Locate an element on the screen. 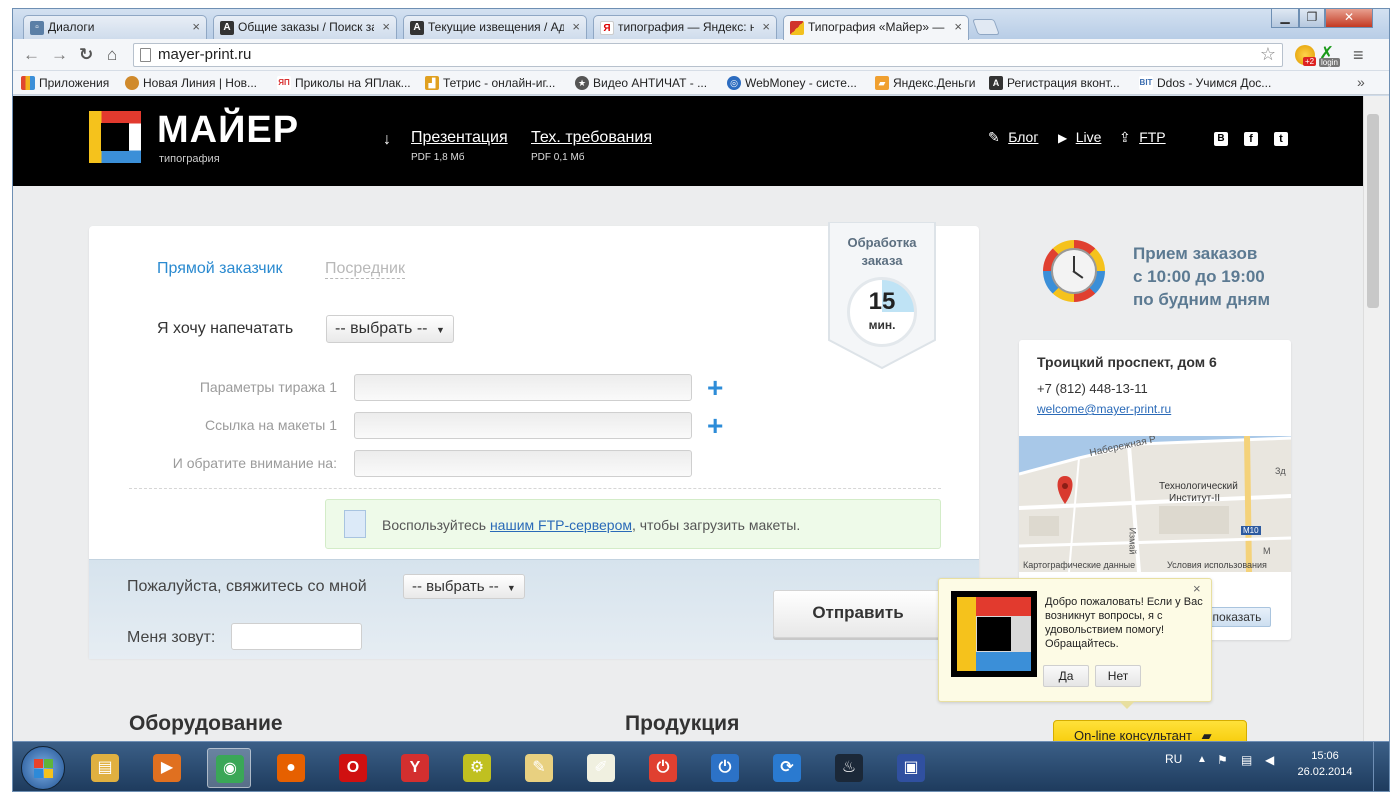  tab-intermediary: Посредник is located at coordinates (365, 269).